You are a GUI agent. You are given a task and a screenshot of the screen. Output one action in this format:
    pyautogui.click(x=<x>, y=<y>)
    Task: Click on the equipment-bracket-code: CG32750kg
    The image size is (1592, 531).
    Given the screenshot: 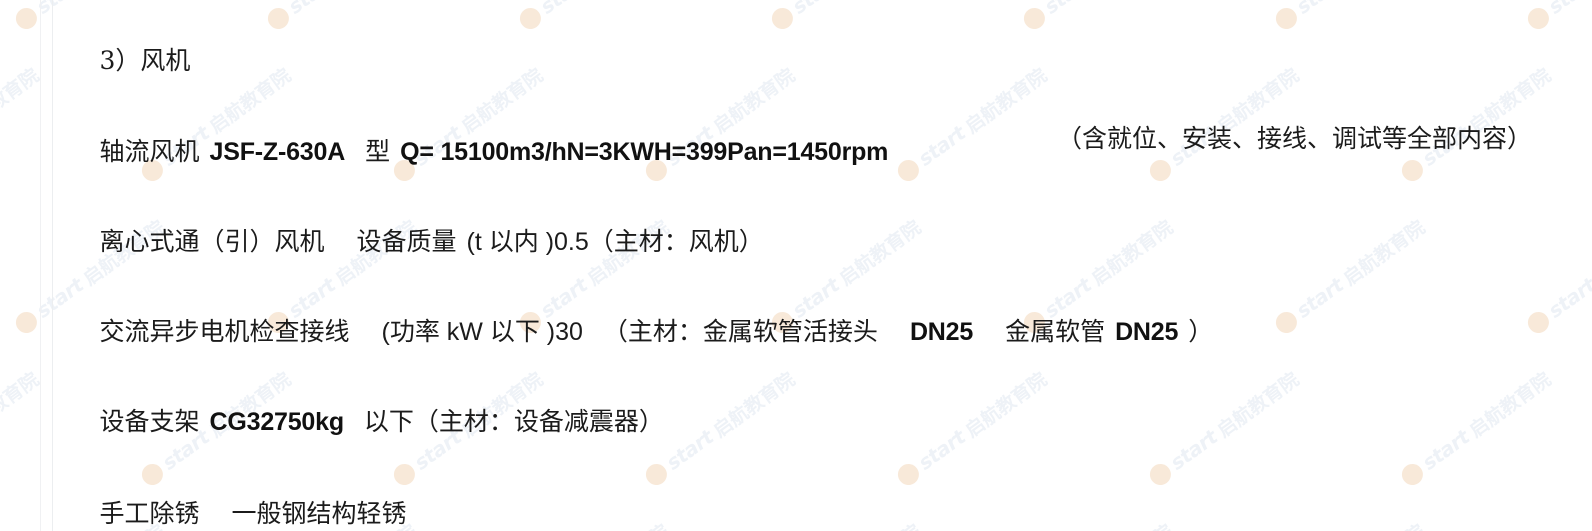 What is the action you would take?
    pyautogui.click(x=277, y=422)
    